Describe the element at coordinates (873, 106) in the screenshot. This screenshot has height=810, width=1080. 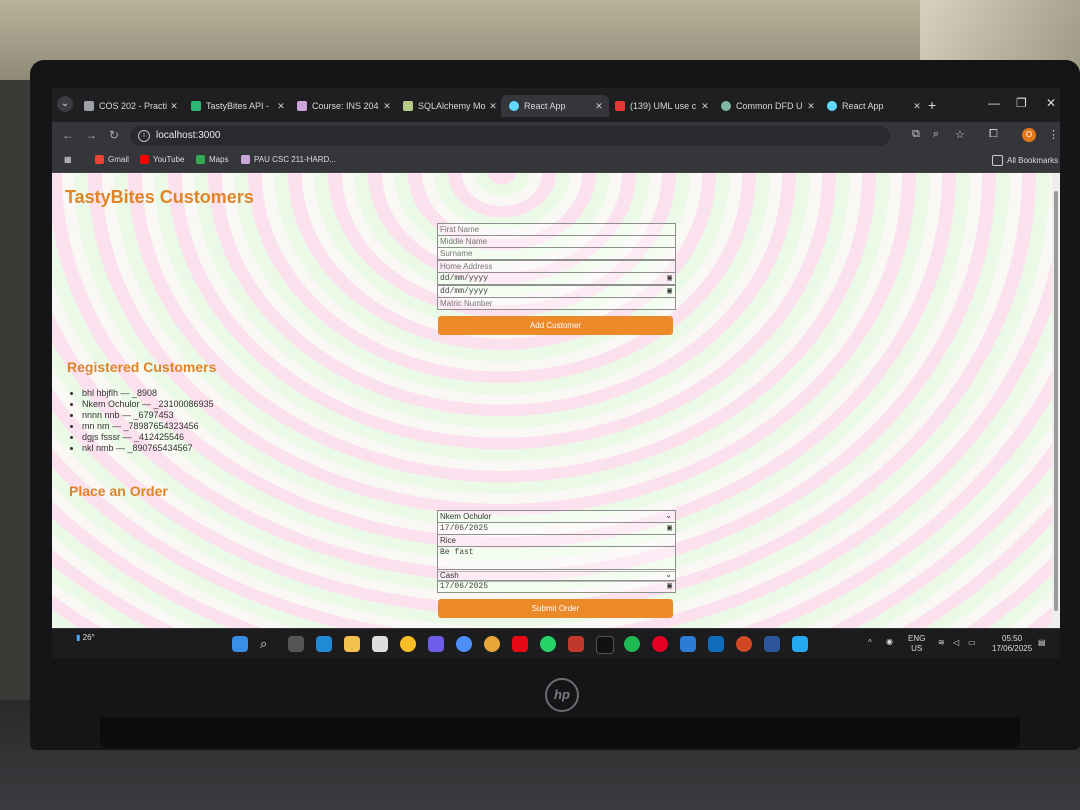
I see `browser-tab: React App ✕` at that location.